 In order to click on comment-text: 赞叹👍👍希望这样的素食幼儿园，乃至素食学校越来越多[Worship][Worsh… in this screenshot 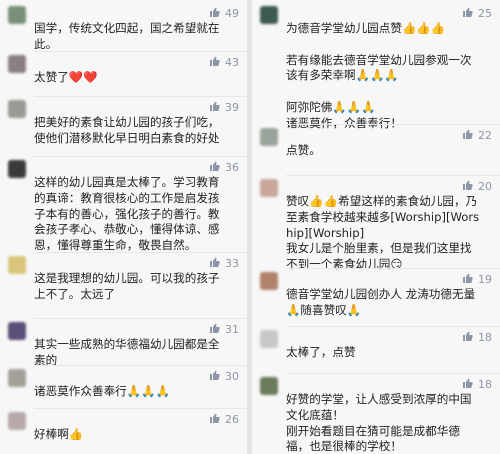, I will do `click(383, 233)`.